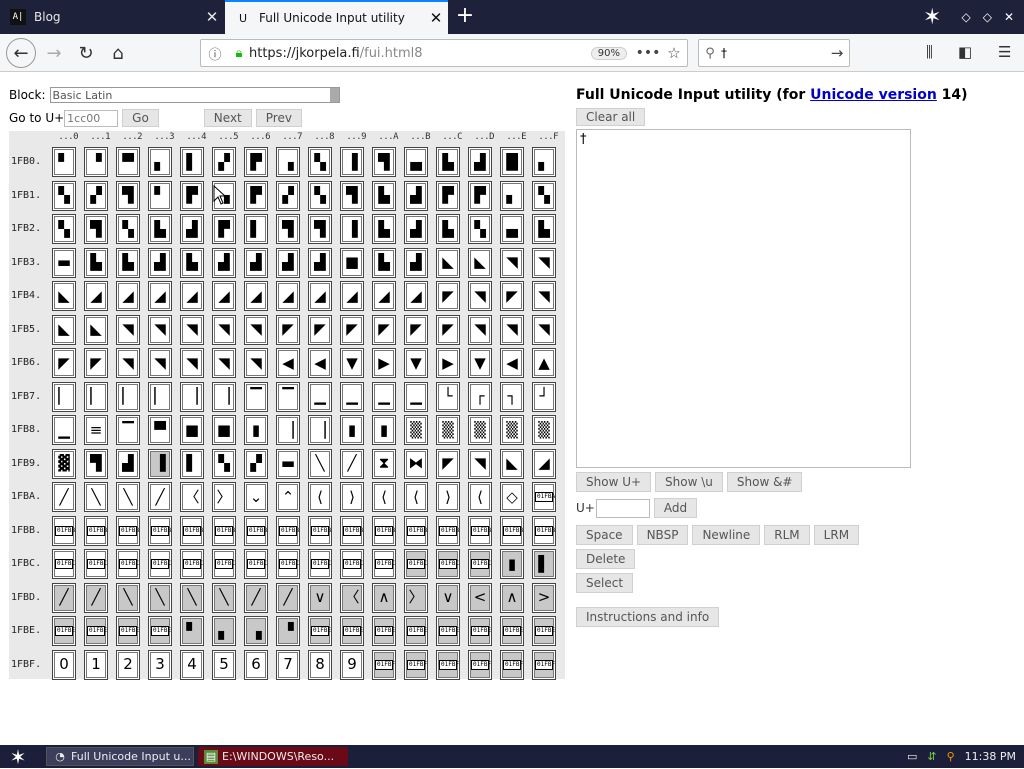 The height and width of the screenshot is (769, 1024). What do you see at coordinates (416, 530) in the screenshot?
I see `char-cell: 01FBBB` at bounding box center [416, 530].